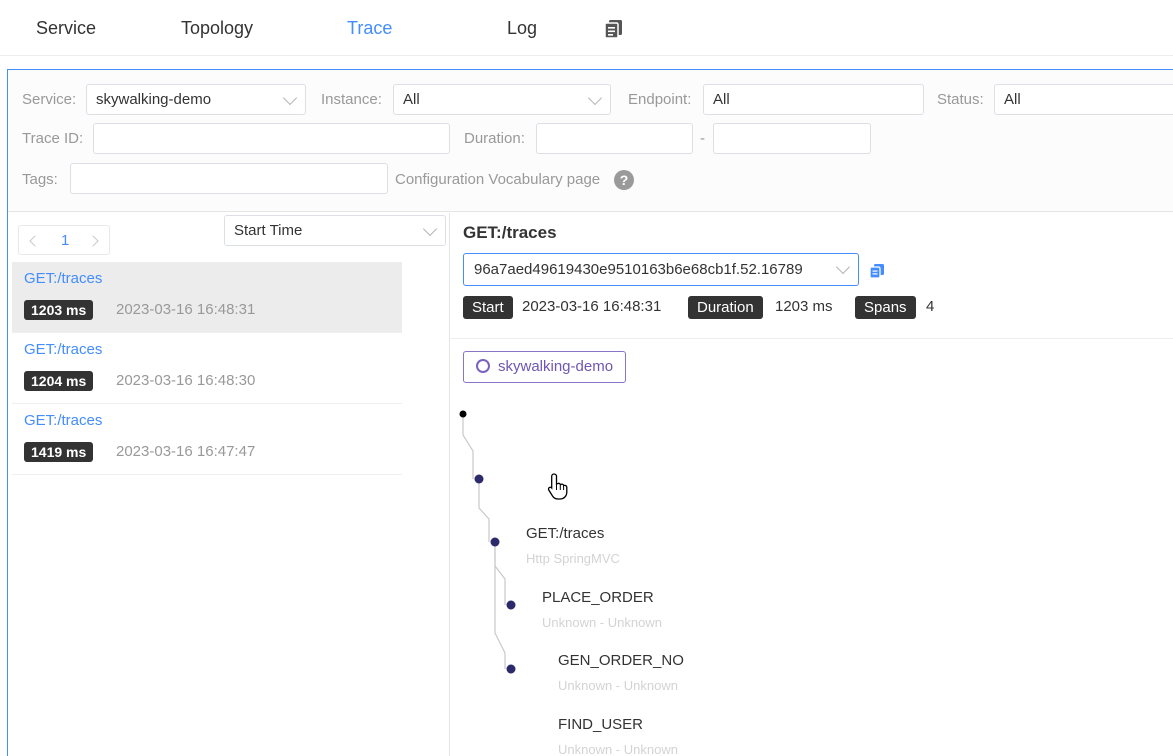 The height and width of the screenshot is (756, 1173). I want to click on trace-start-time: 2023-03-16 16:47:47, so click(186, 451).